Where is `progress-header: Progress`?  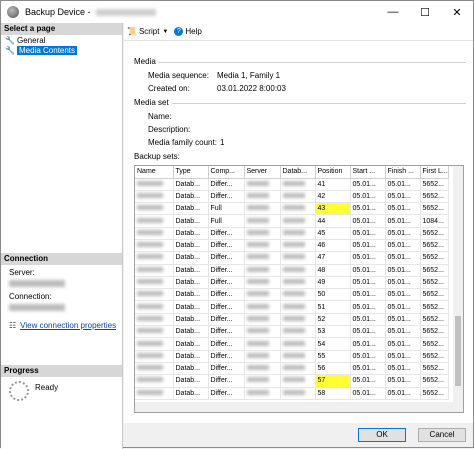
progress-header: Progress is located at coordinates (61, 371).